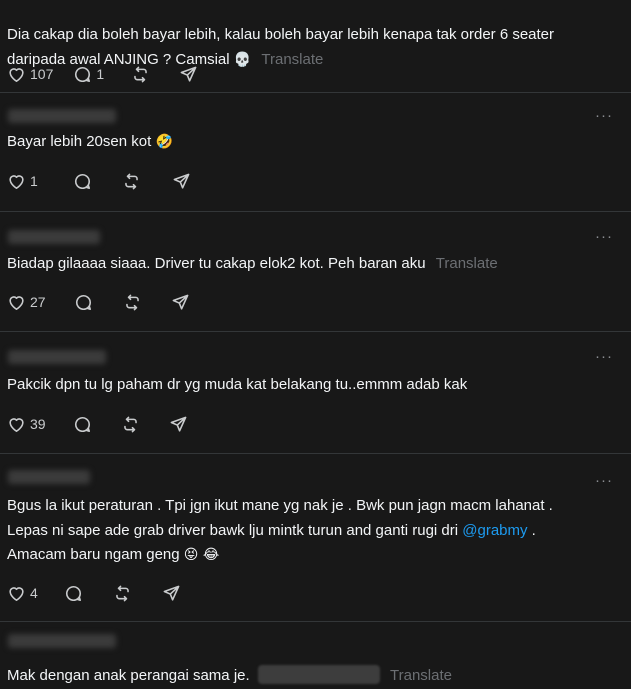 Image resolution: width=631 pixels, height=689 pixels. Describe the element at coordinates (94, 593) in the screenshot. I see `post-actions: 4` at that location.